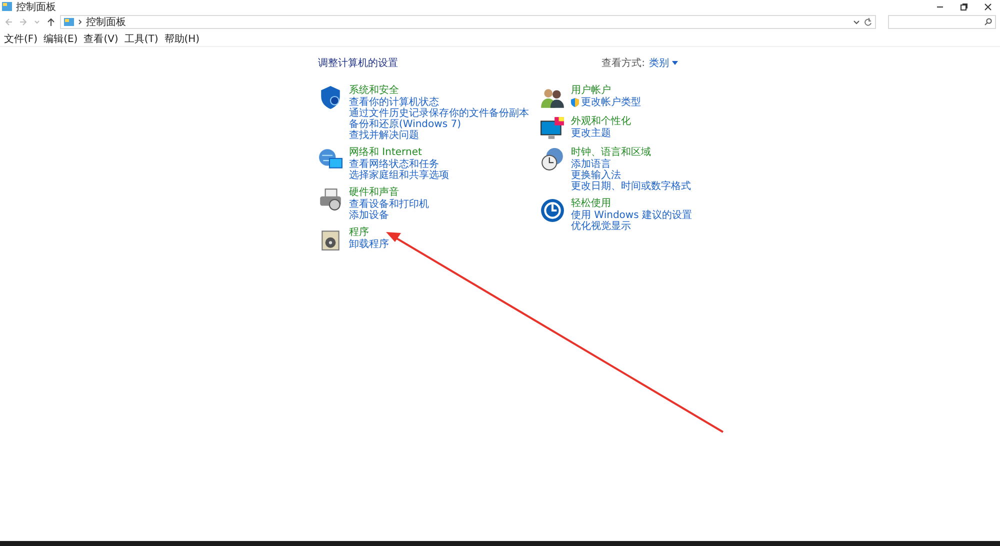 Image resolution: width=1000 pixels, height=546 pixels. What do you see at coordinates (439, 135) in the screenshot?
I see `task-link: 查找并解决问题` at bounding box center [439, 135].